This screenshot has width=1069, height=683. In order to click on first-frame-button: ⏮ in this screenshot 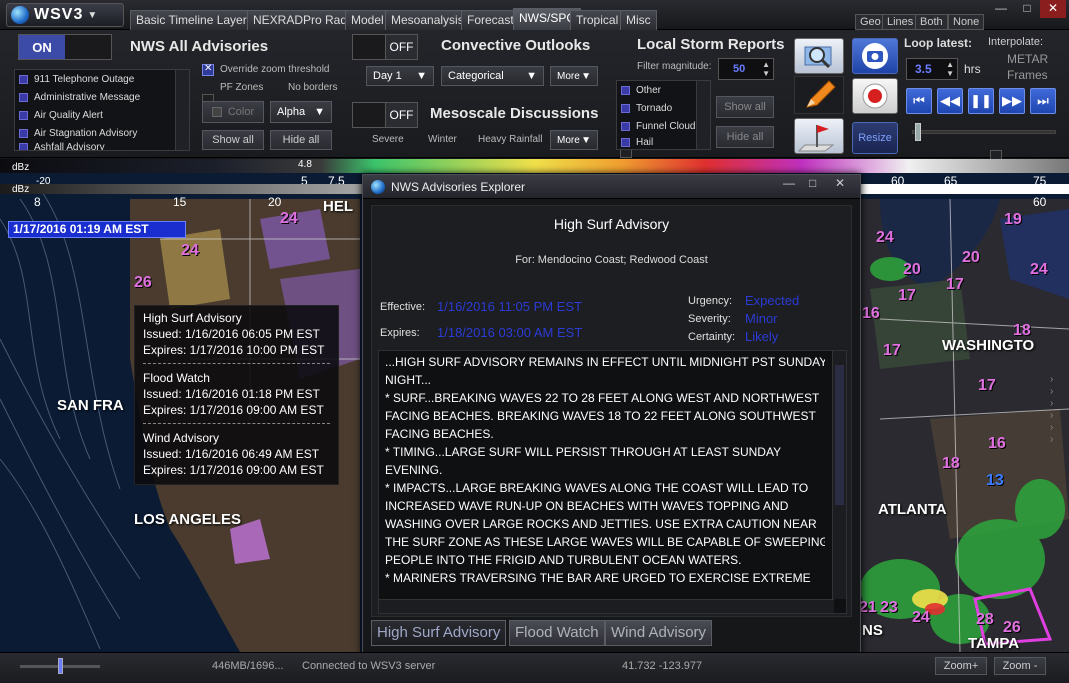, I will do `click(919, 101)`.